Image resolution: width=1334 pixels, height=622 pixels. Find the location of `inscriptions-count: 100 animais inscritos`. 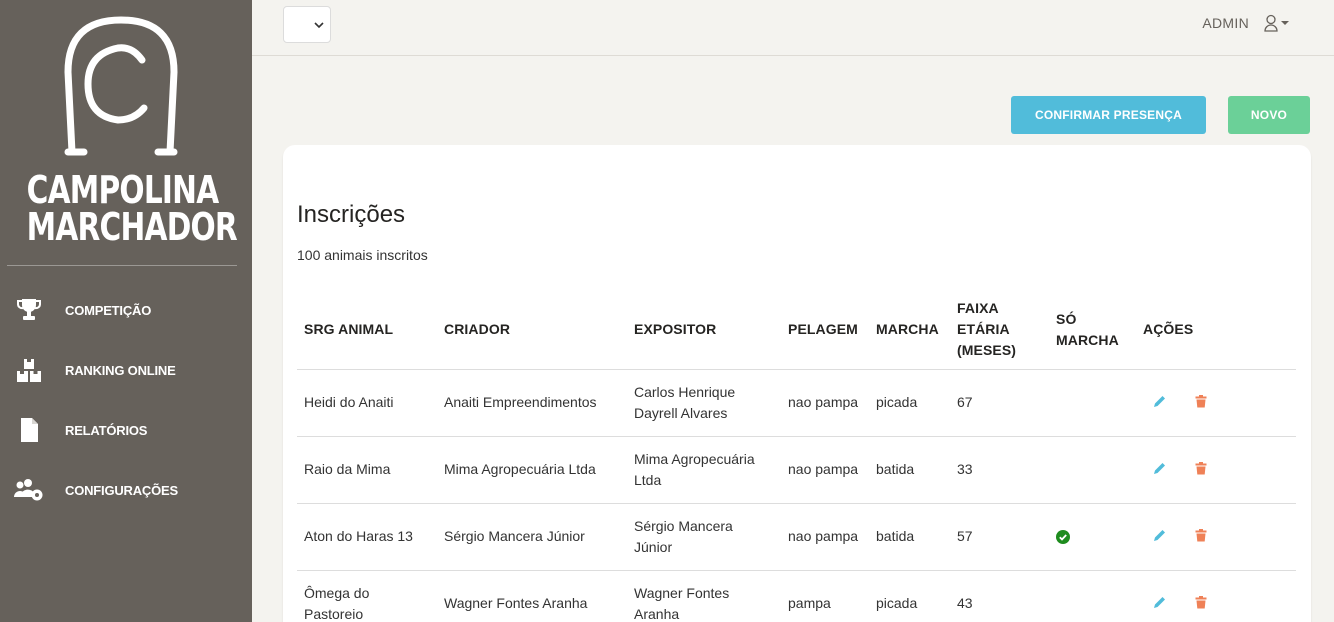

inscriptions-count: 100 animais inscritos is located at coordinates (362, 255).